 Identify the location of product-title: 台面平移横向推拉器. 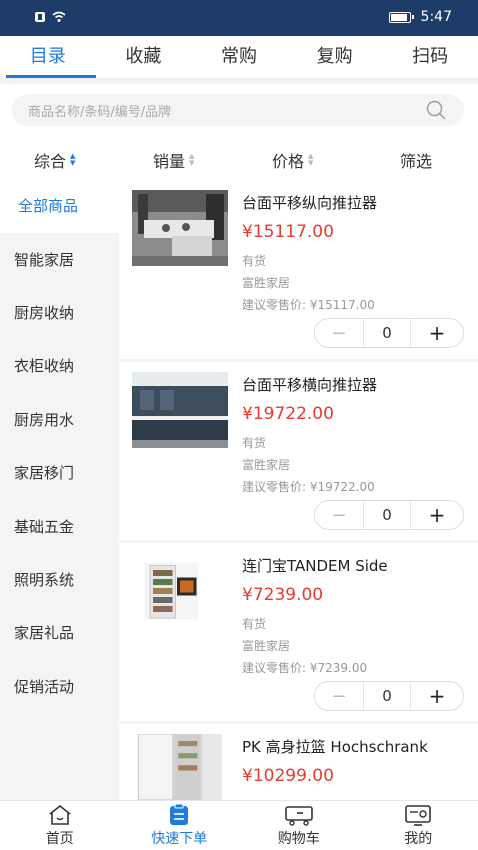
(309, 384).